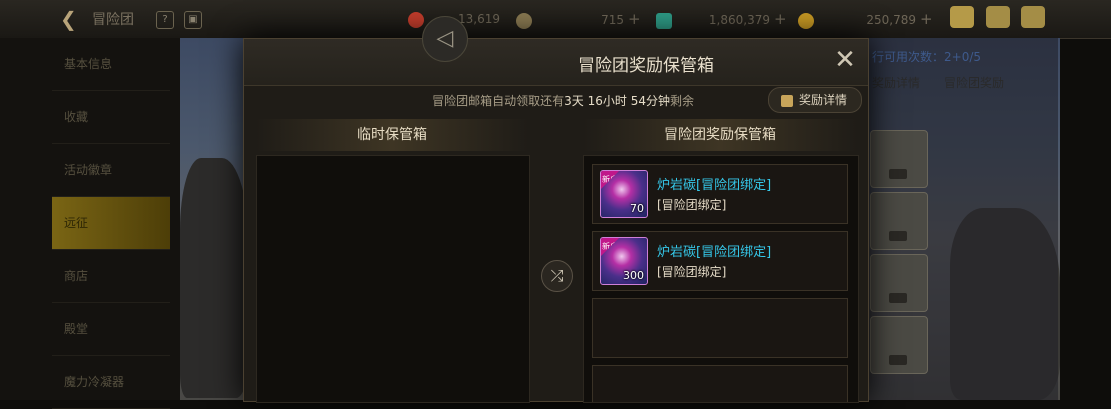 The width and height of the screenshot is (1111, 409). I want to click on mail-icon, so click(998, 17).